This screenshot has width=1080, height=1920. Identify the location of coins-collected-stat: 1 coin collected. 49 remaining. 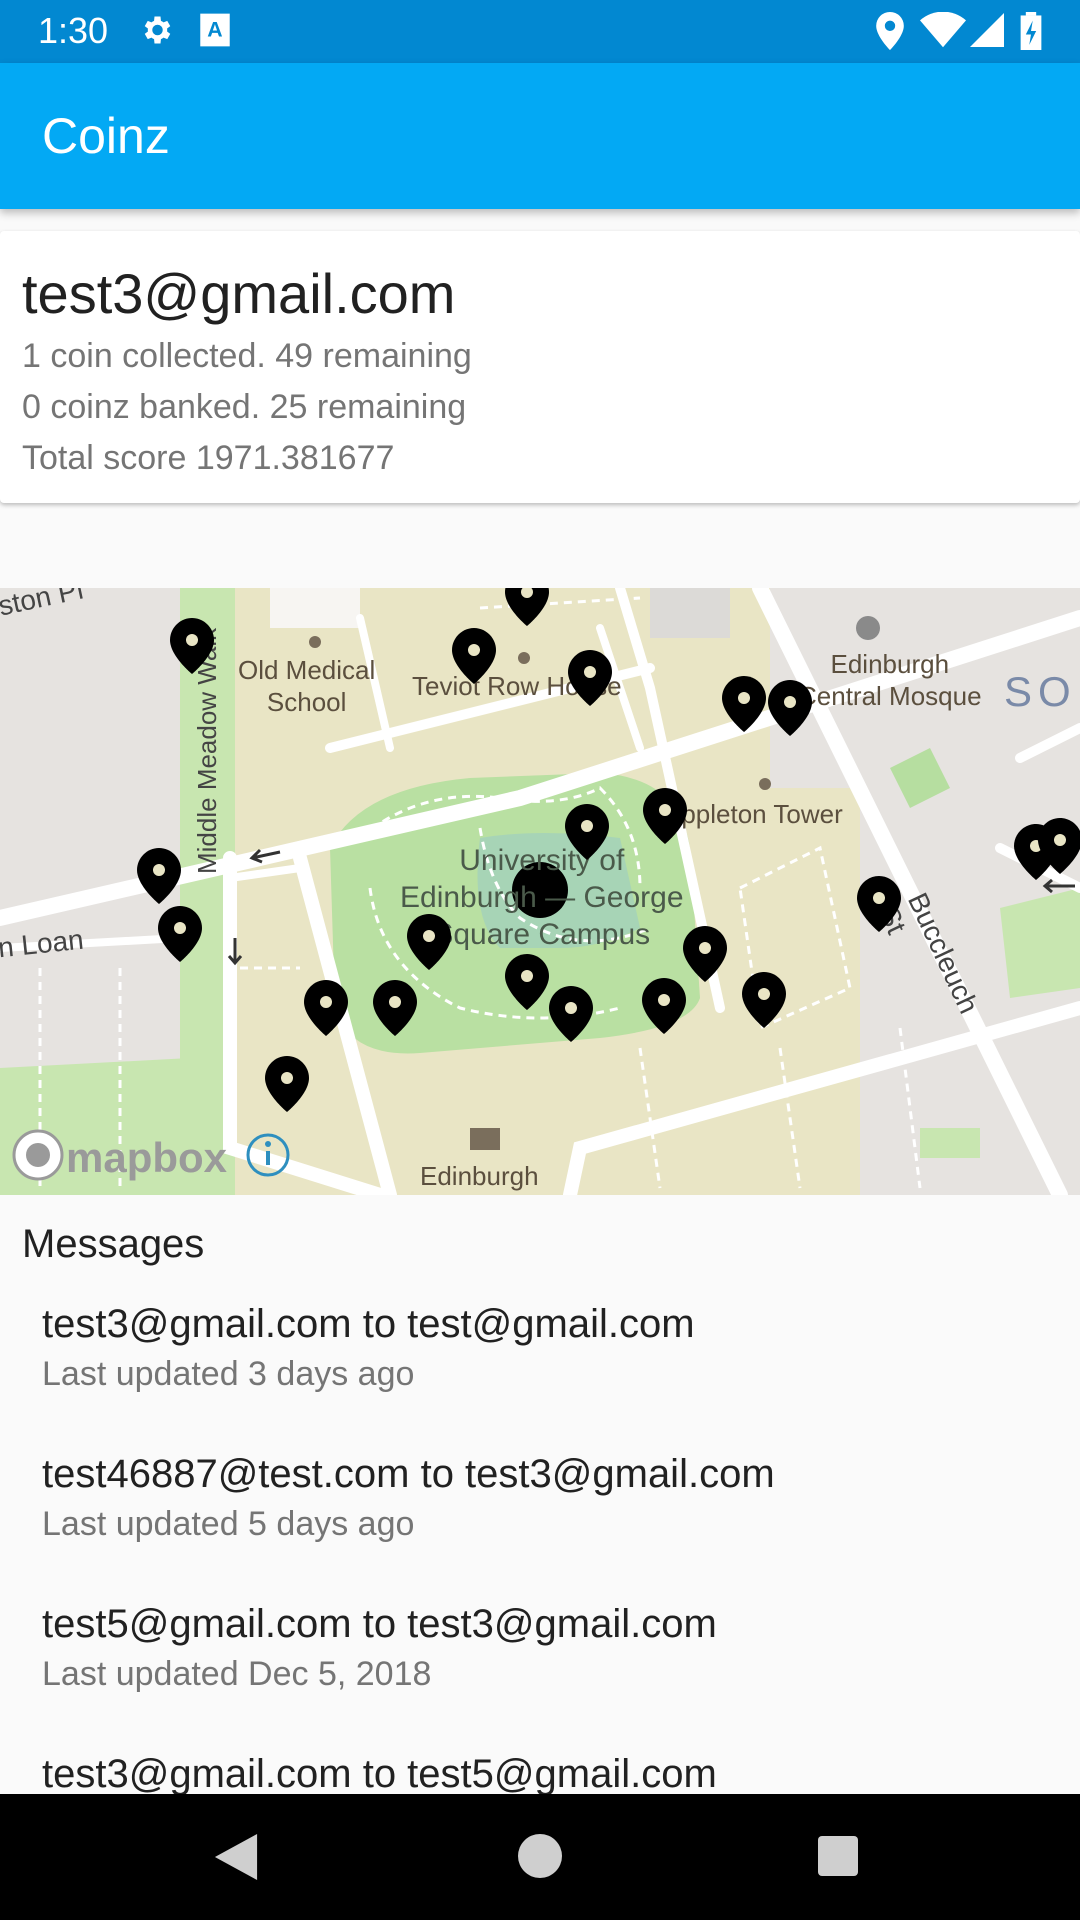
(247, 356).